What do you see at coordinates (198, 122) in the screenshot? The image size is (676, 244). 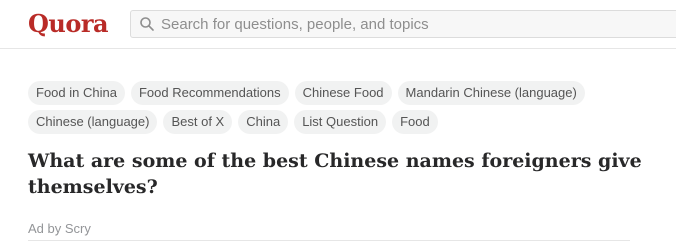 I see `topic-best-of-x: Best of X` at bounding box center [198, 122].